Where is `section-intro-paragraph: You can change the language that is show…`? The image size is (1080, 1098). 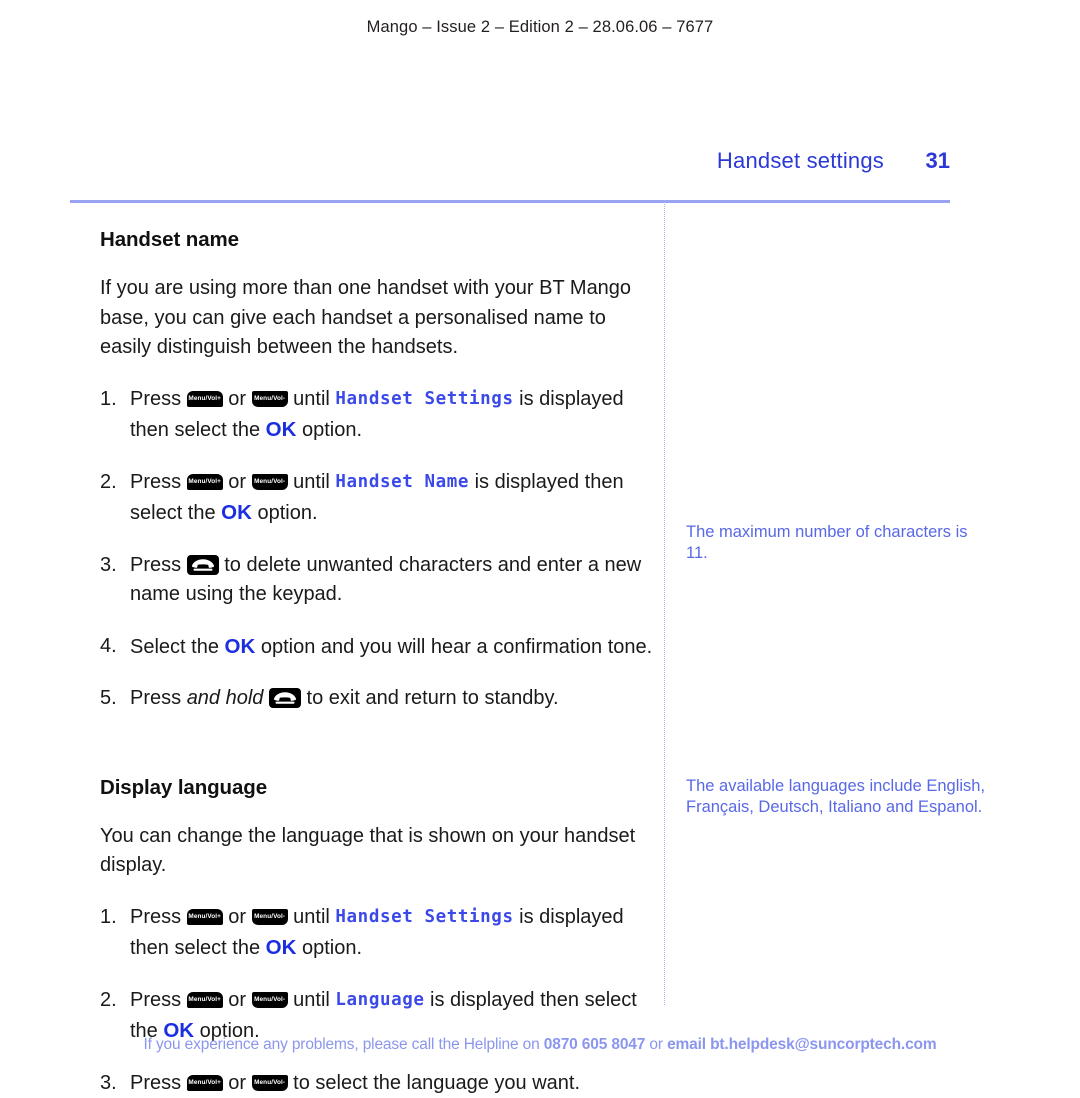 section-intro-paragraph: You can change the language that is show… is located at coordinates (380, 851).